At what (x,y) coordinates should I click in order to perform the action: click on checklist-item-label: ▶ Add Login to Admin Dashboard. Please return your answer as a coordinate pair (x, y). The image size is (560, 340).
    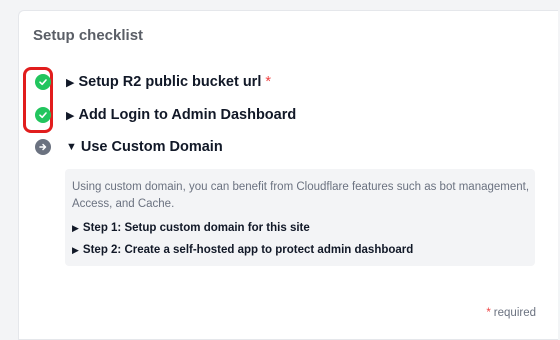
    Looking at the image, I should click on (181, 115).